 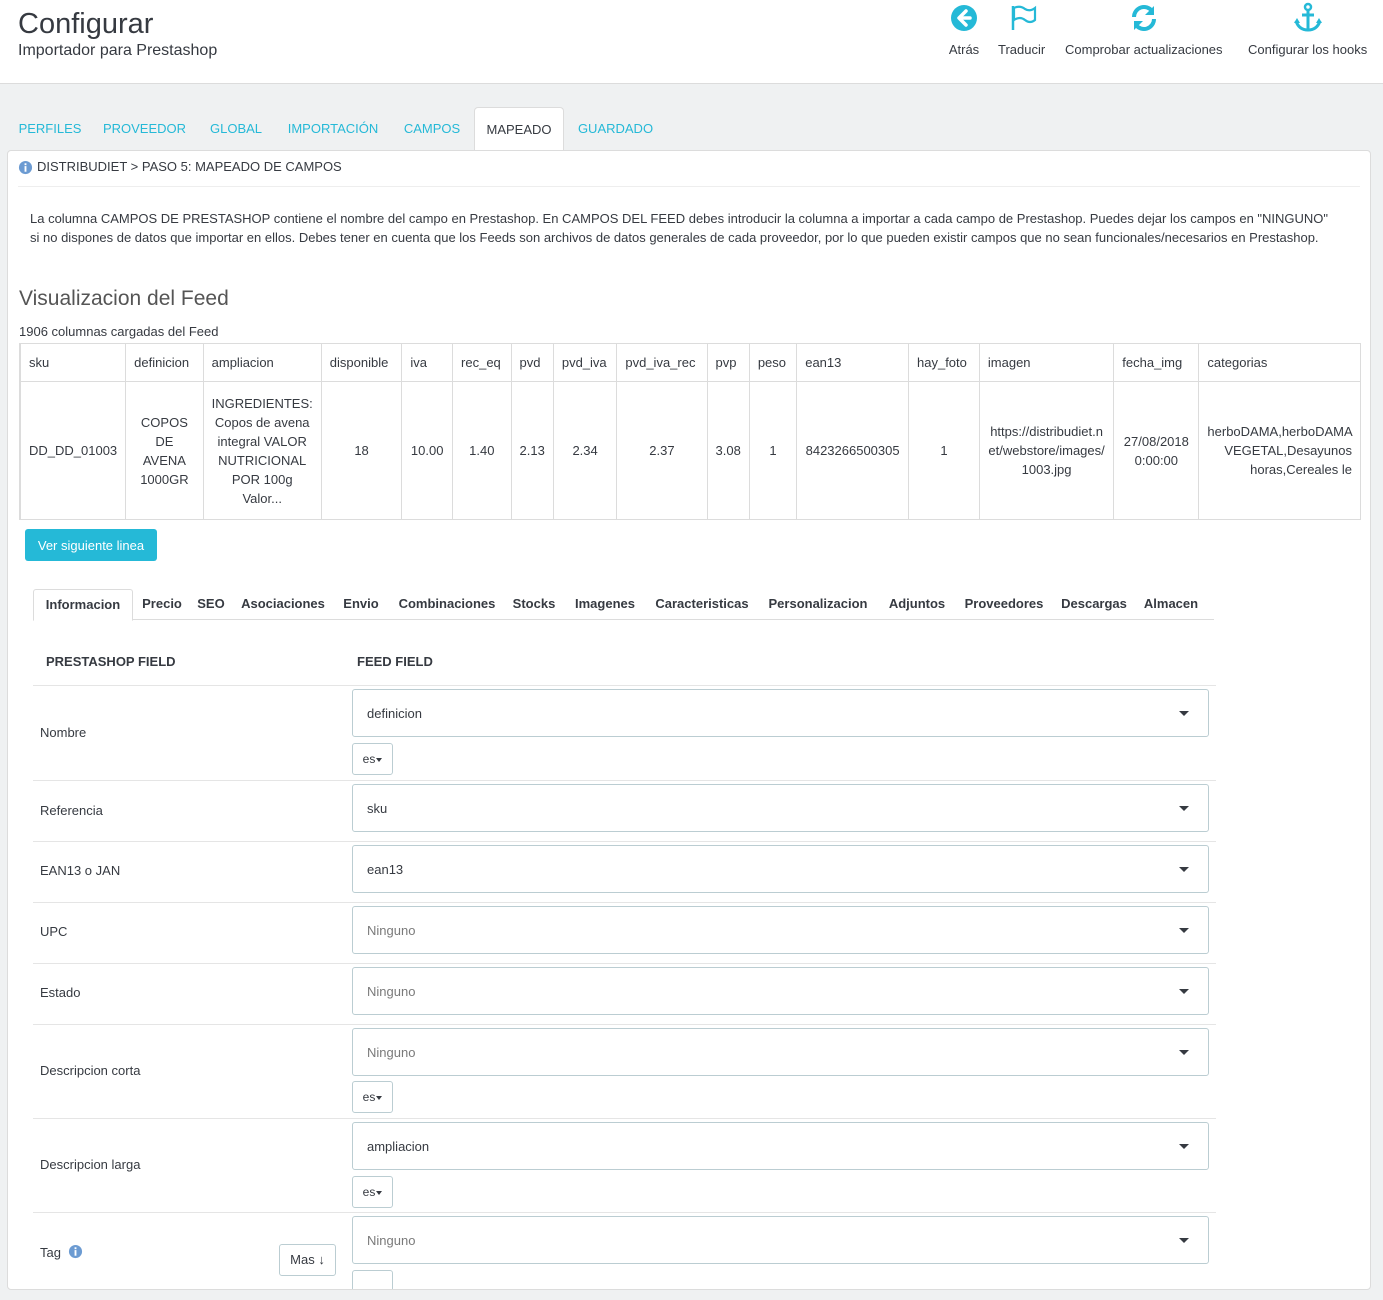 What do you see at coordinates (144, 129) in the screenshot?
I see `tab-proveedor: PROVEEDOR` at bounding box center [144, 129].